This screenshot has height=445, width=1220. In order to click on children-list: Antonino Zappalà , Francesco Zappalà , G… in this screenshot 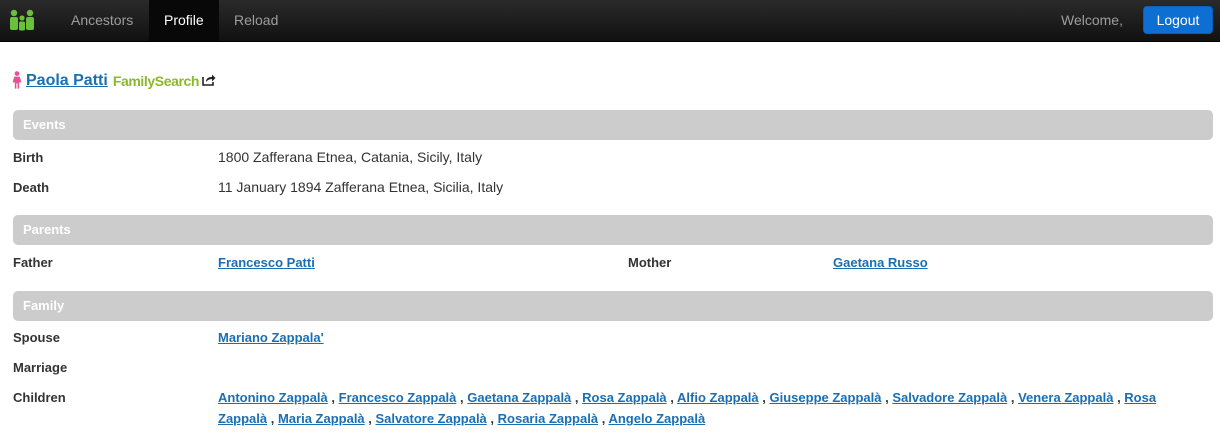, I will do `click(698, 408)`.